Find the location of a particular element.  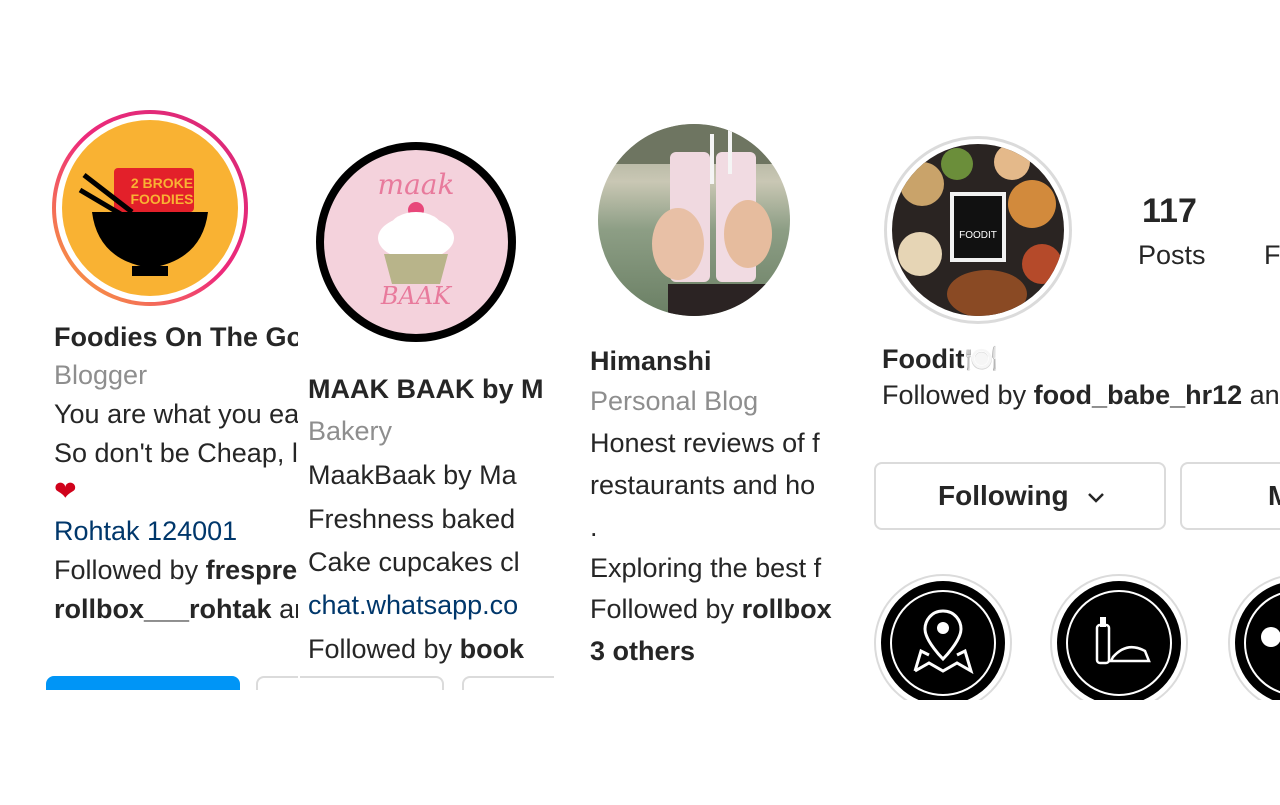

heart-icon: ❤ is located at coordinates (65, 491).